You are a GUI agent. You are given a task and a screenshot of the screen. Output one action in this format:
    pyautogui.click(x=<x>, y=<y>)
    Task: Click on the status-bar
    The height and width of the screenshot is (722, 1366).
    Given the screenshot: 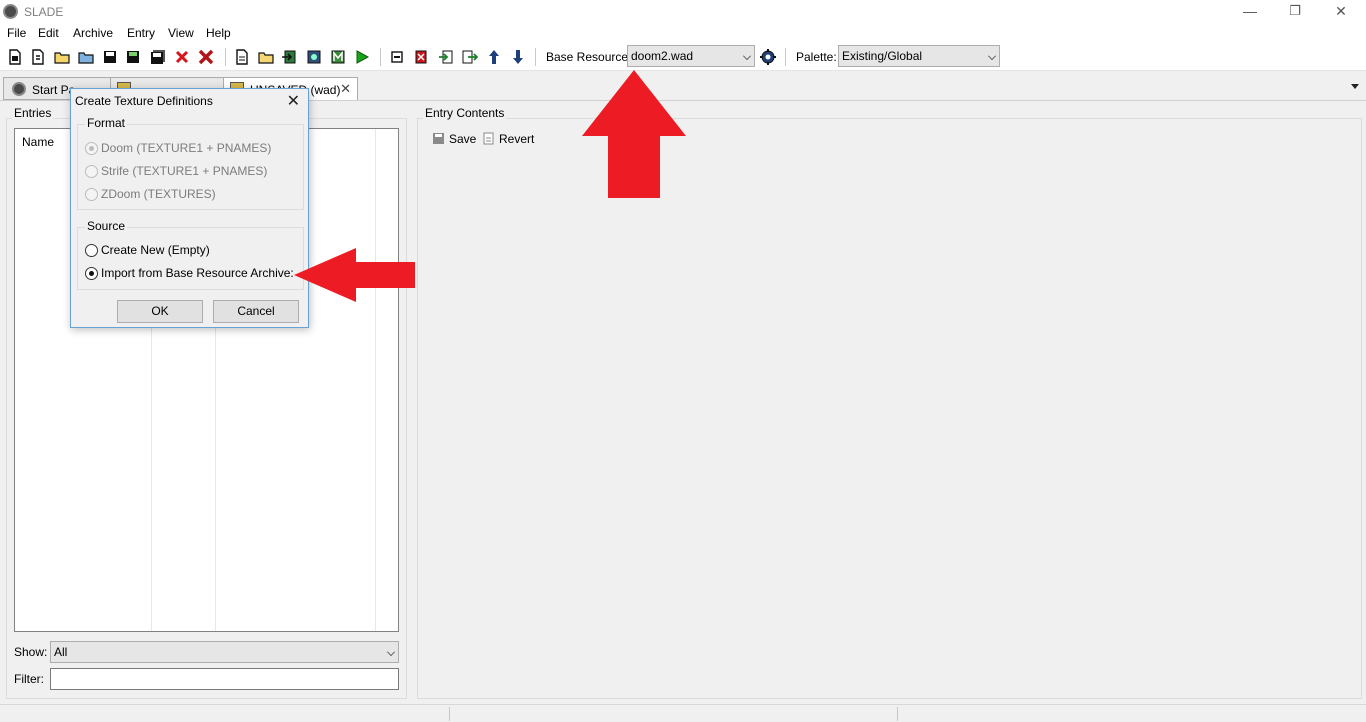 What is the action you would take?
    pyautogui.click(x=683, y=713)
    